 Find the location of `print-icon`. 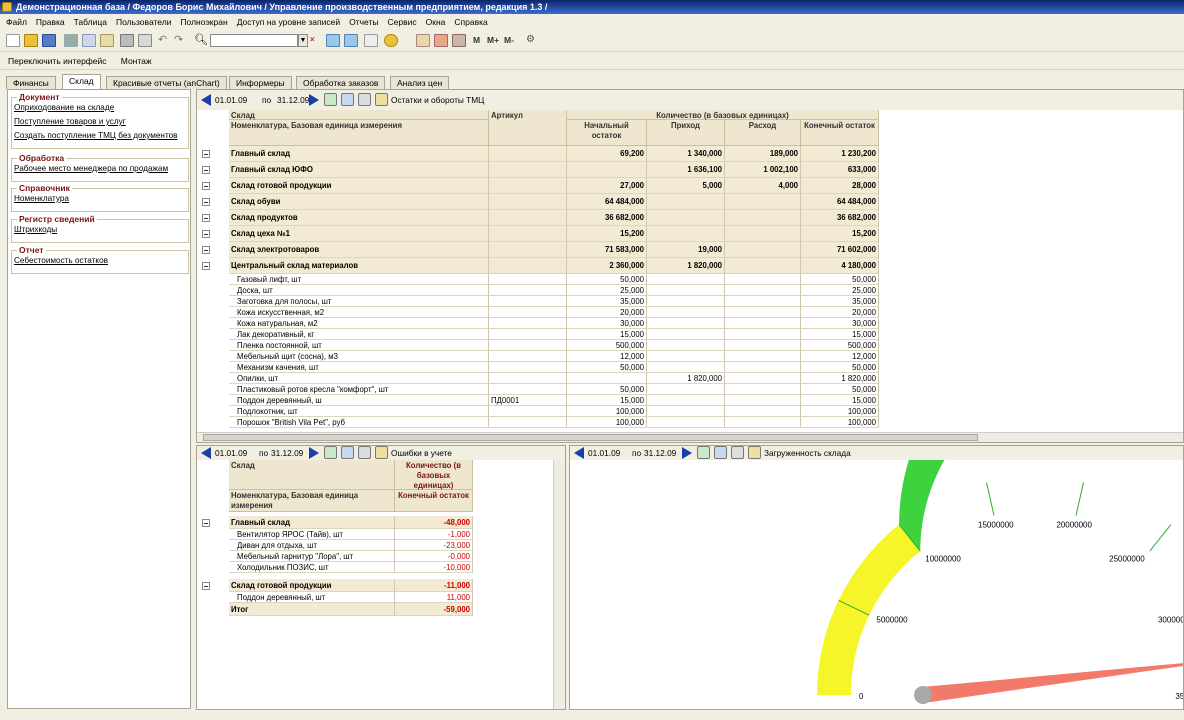

print-icon is located at coordinates (127, 40).